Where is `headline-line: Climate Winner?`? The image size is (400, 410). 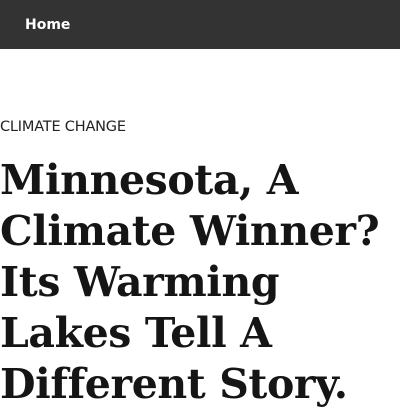 headline-line: Climate Winner? is located at coordinates (190, 231).